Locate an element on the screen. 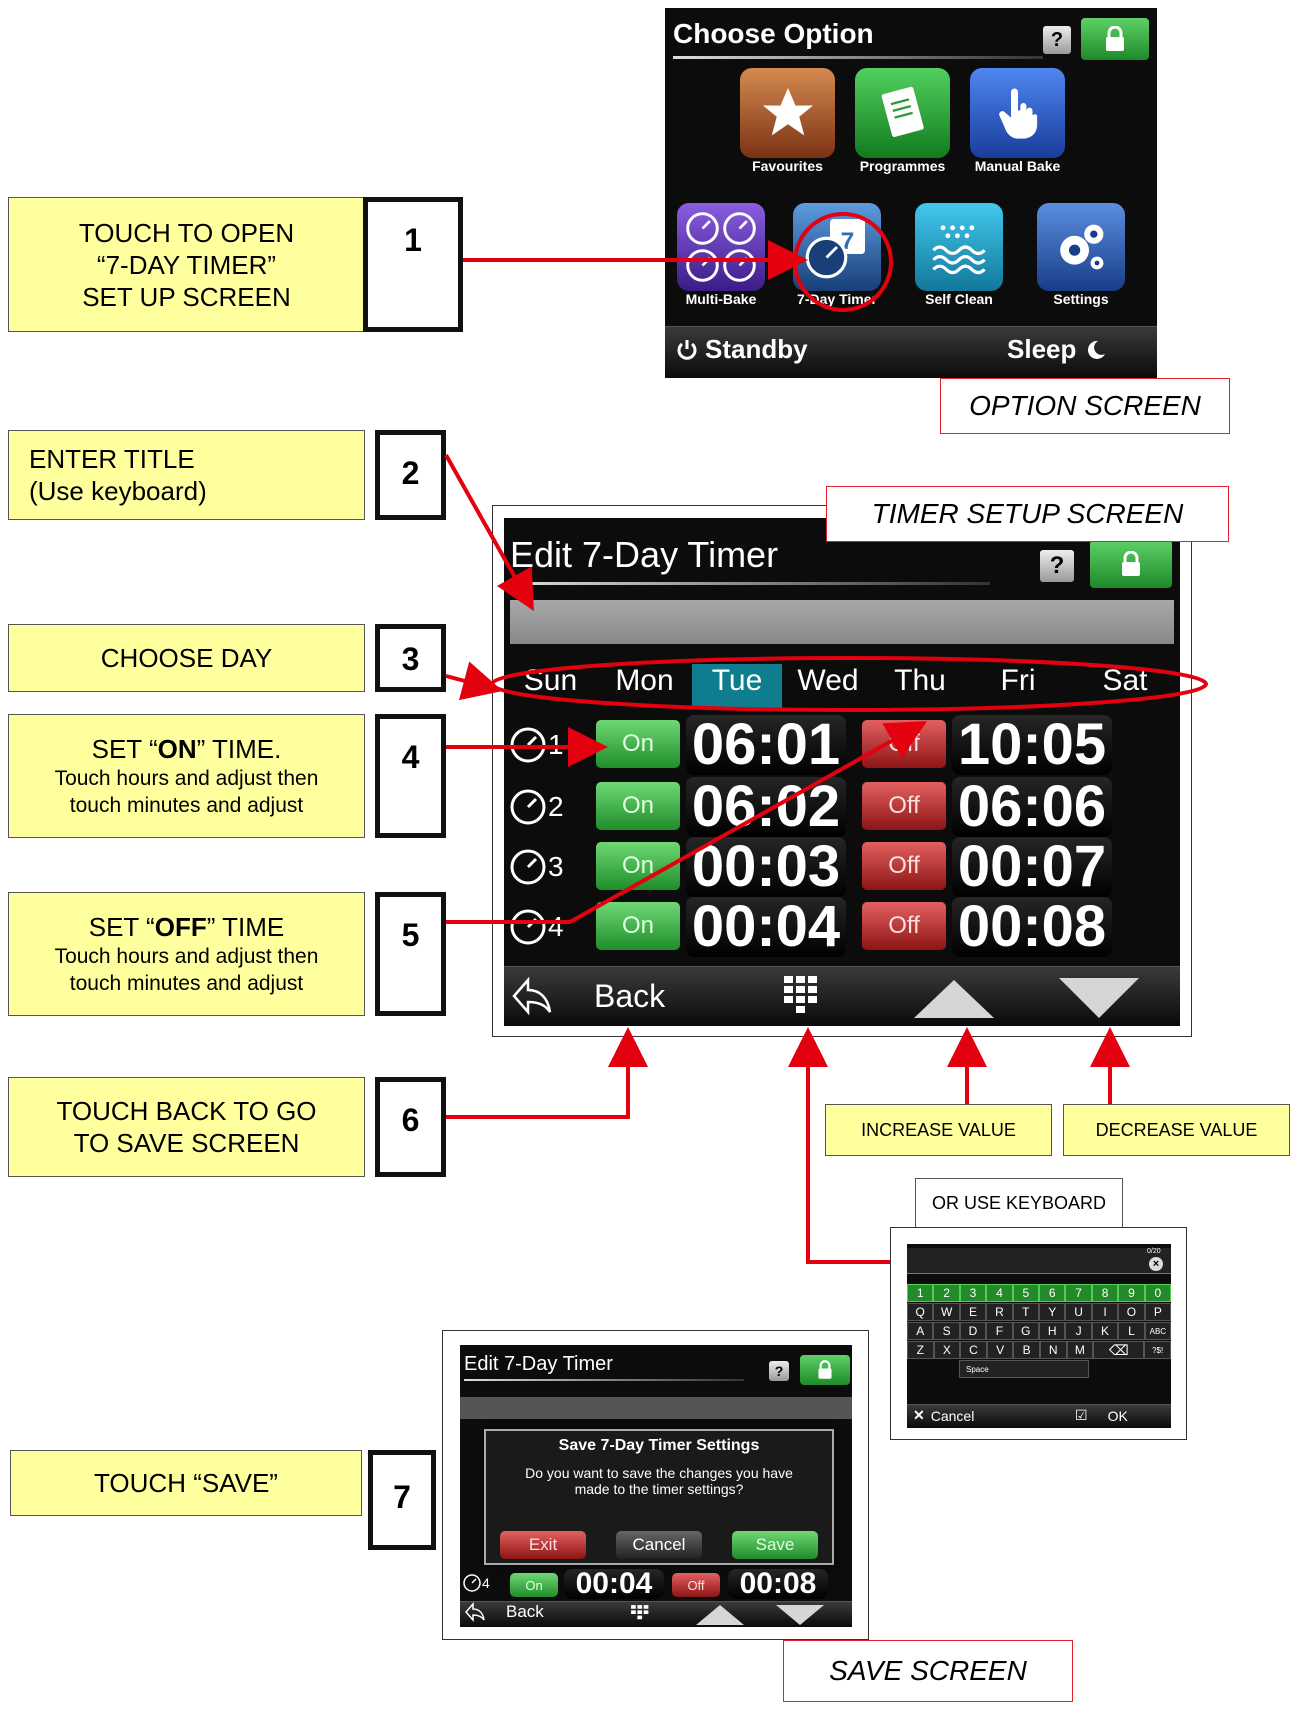 Image resolution: width=1296 pixels, height=1711 pixels. key: F is located at coordinates (999, 1331).